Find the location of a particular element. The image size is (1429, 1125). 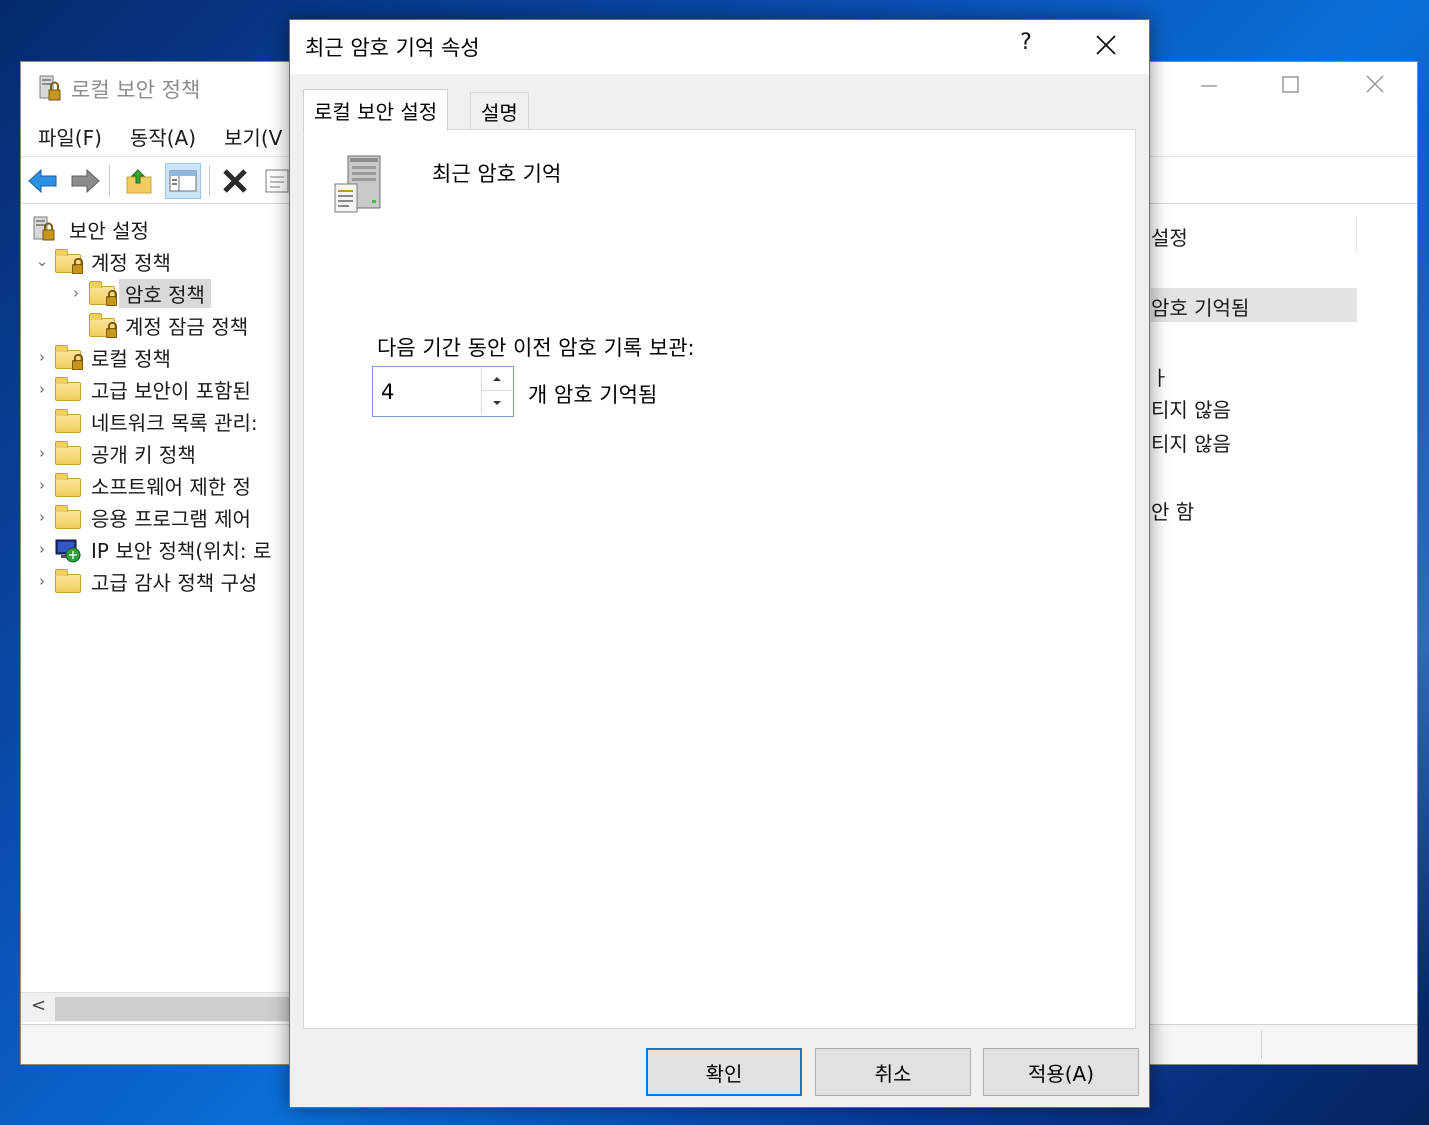

tree-item-local-policies: › 로컬 정책 is located at coordinates (101, 357).